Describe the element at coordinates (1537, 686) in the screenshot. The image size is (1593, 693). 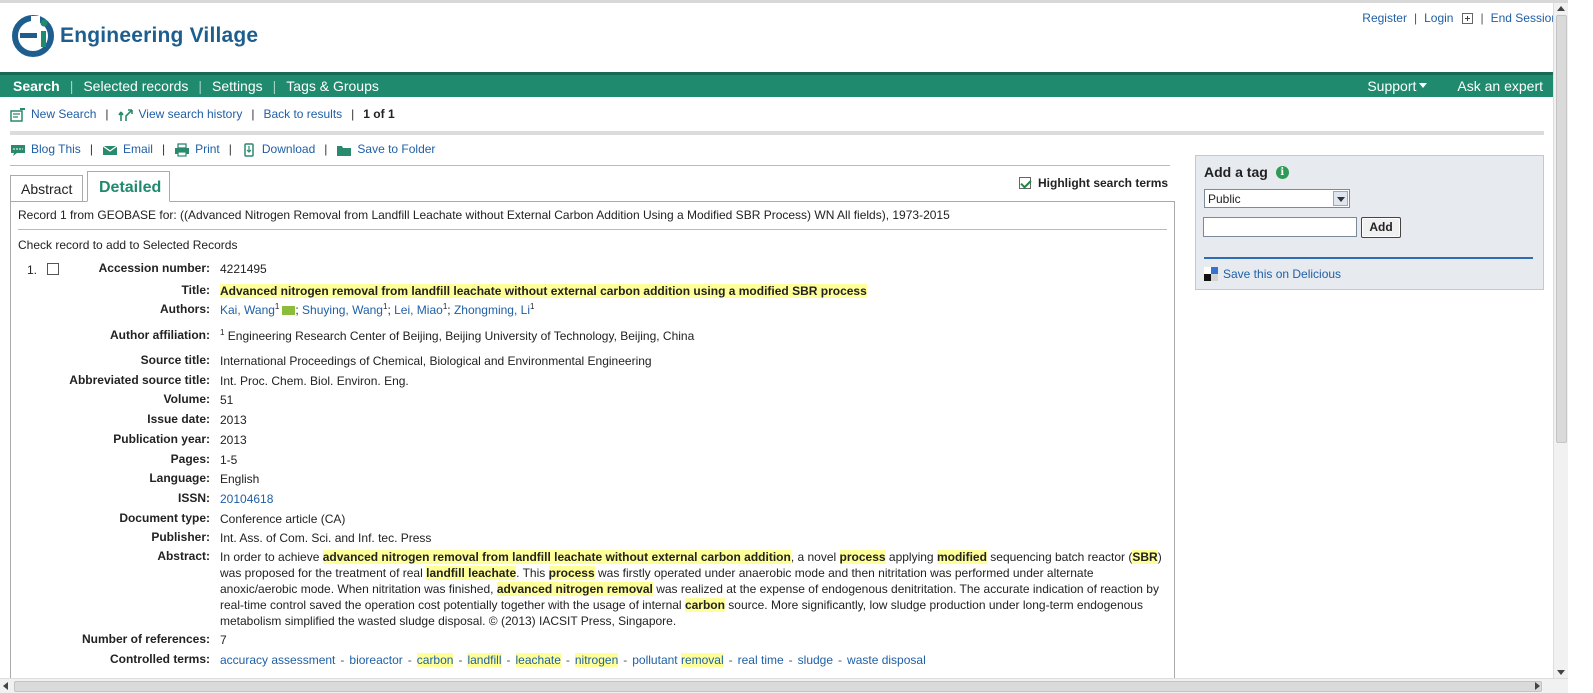
I see `scroll-right-icon` at that location.